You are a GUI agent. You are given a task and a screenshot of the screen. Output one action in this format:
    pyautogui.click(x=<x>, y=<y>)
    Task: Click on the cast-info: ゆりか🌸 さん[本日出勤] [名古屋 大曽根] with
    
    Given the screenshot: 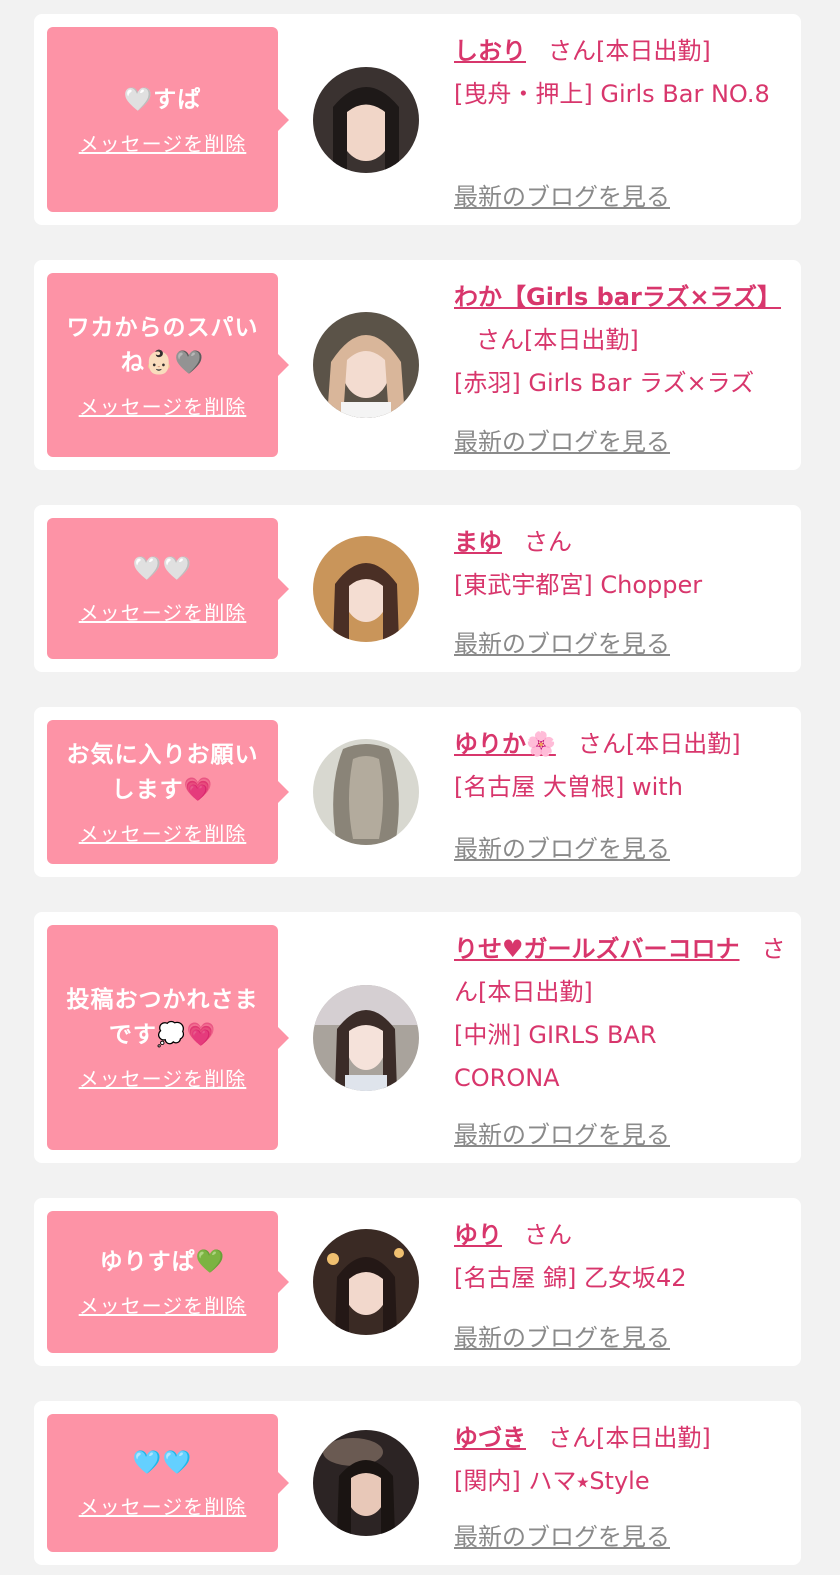 What is the action you would take?
    pyautogui.click(x=622, y=766)
    